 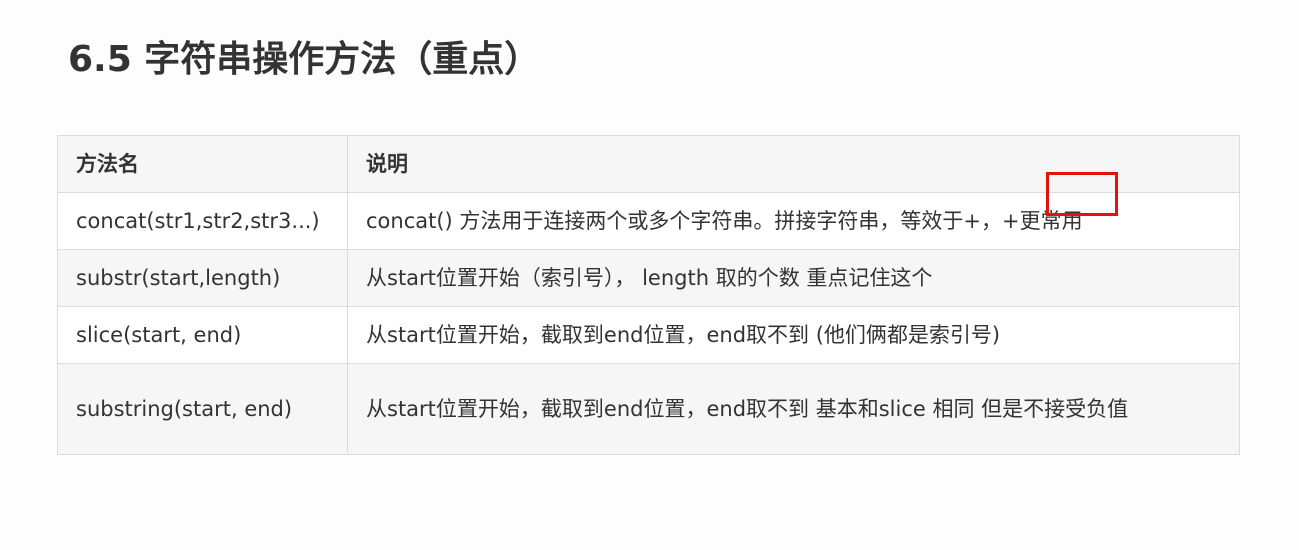 What do you see at coordinates (793, 335) in the screenshot?
I see `description-cell: 从start位置开始，截取到end位置，end取不到 (他们俩都是索引号)` at bounding box center [793, 335].